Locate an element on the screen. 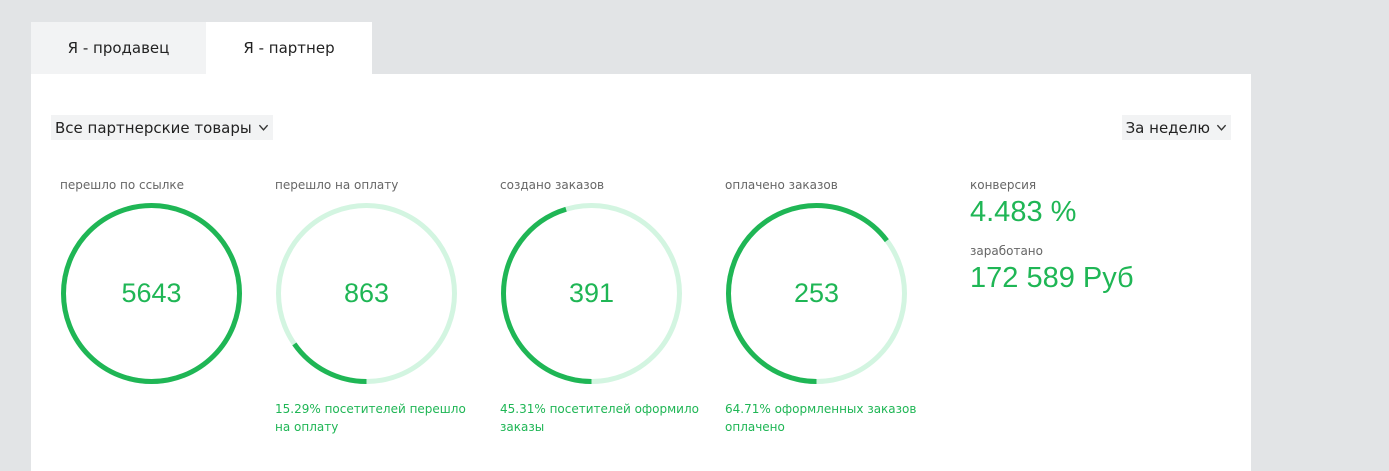  stat-label: перешло по ссылке is located at coordinates (122, 185).